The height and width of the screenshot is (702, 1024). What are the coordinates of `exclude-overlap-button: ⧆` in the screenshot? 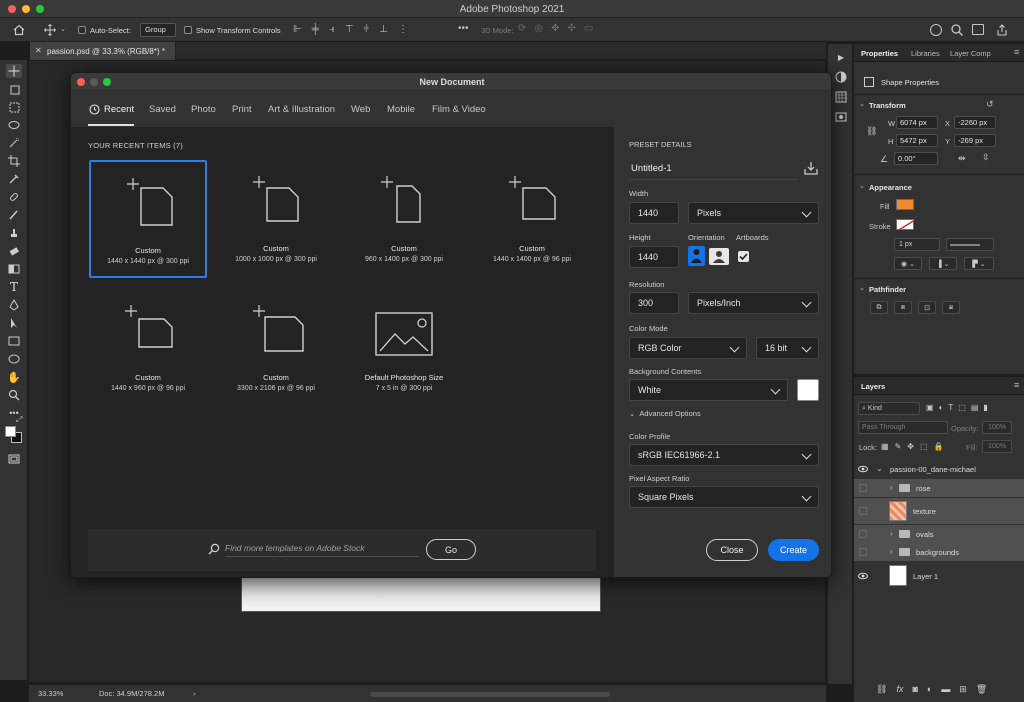 It's located at (951, 307).